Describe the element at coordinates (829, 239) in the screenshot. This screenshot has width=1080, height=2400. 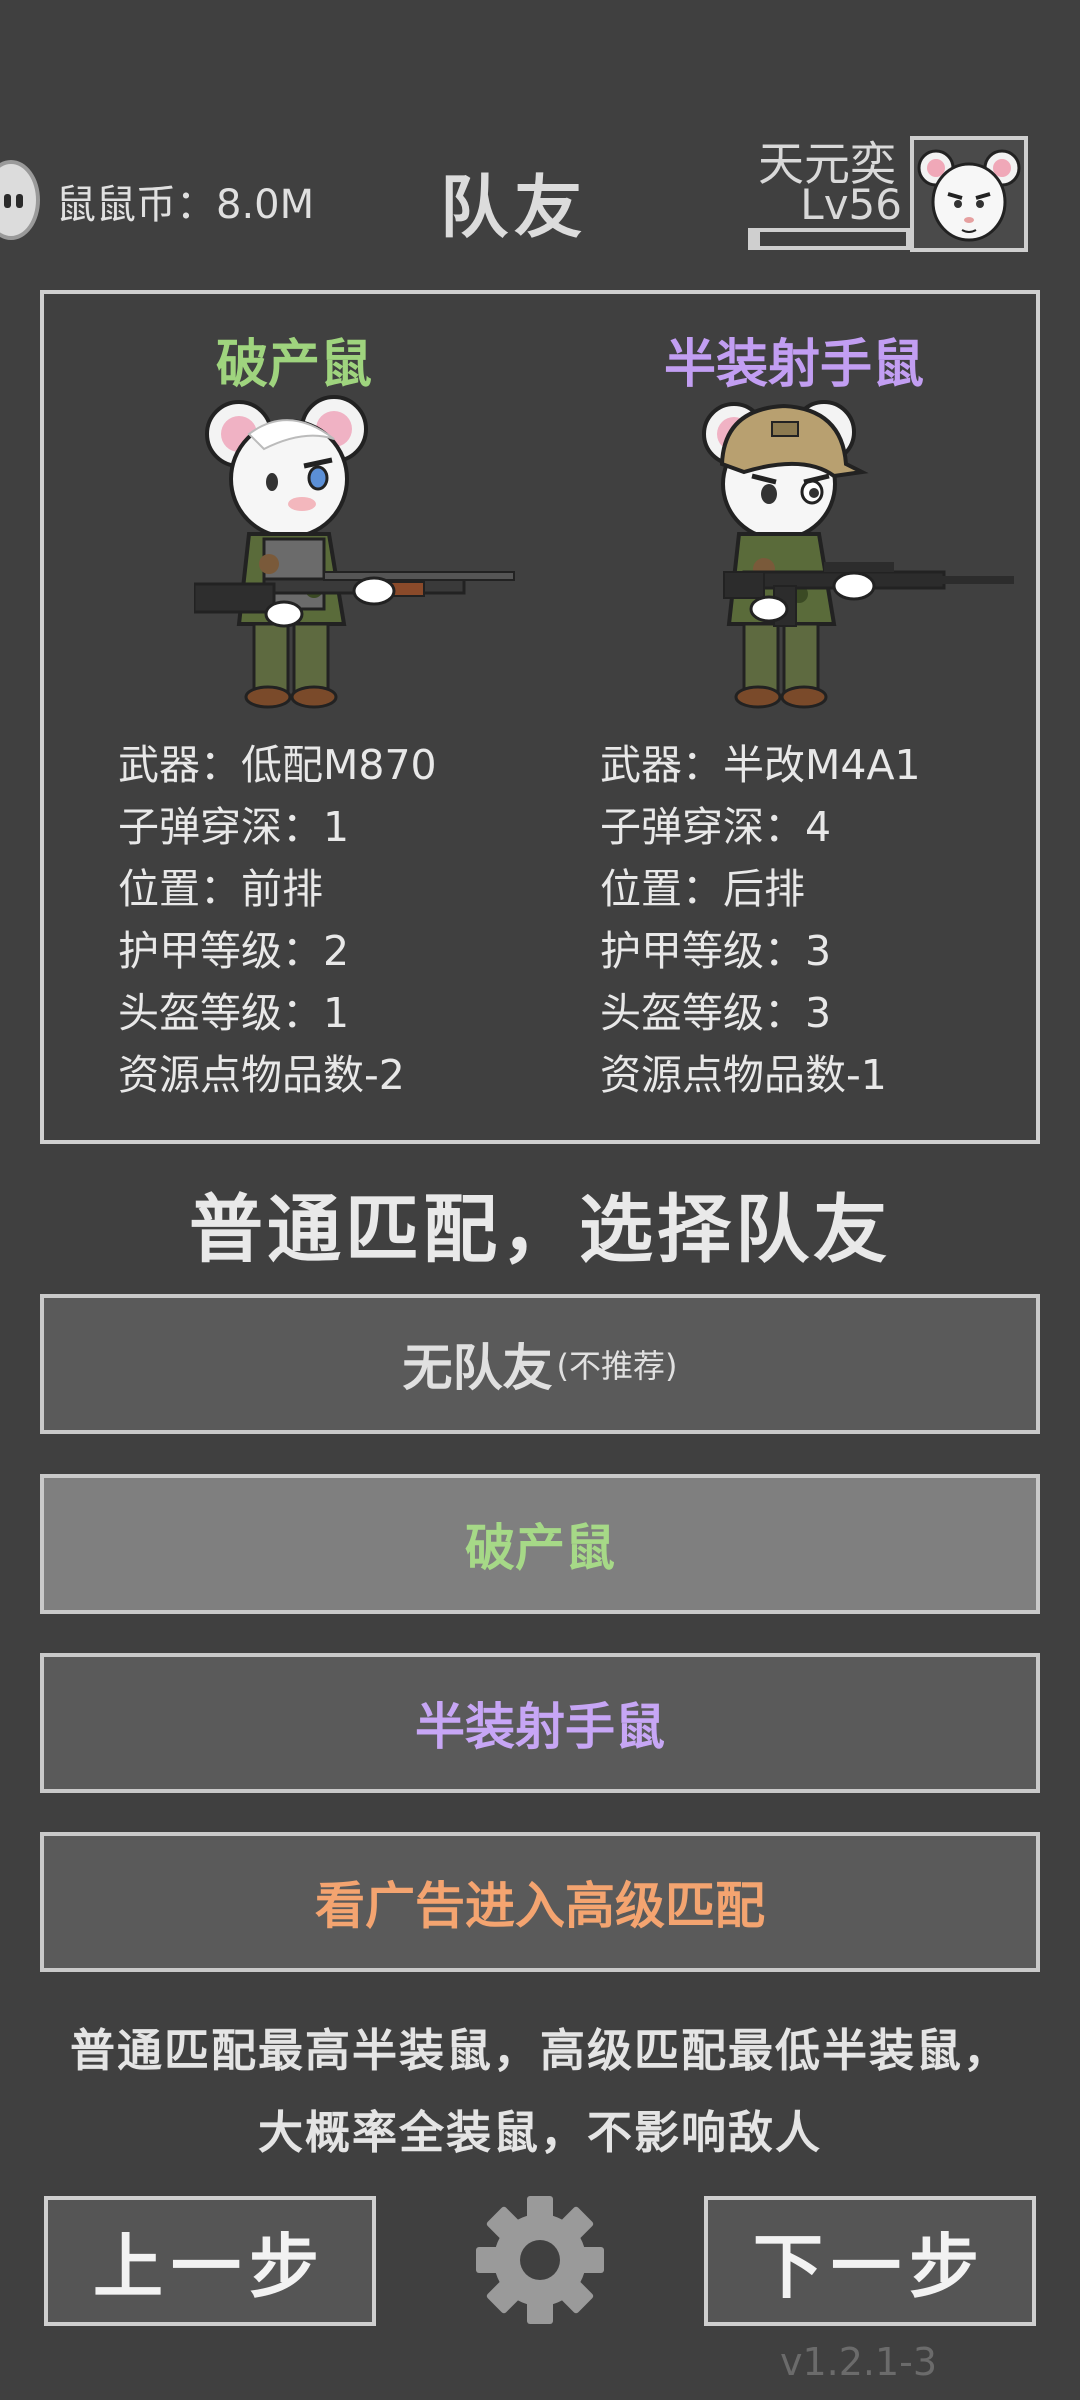
I see `xp-progress-bar` at that location.